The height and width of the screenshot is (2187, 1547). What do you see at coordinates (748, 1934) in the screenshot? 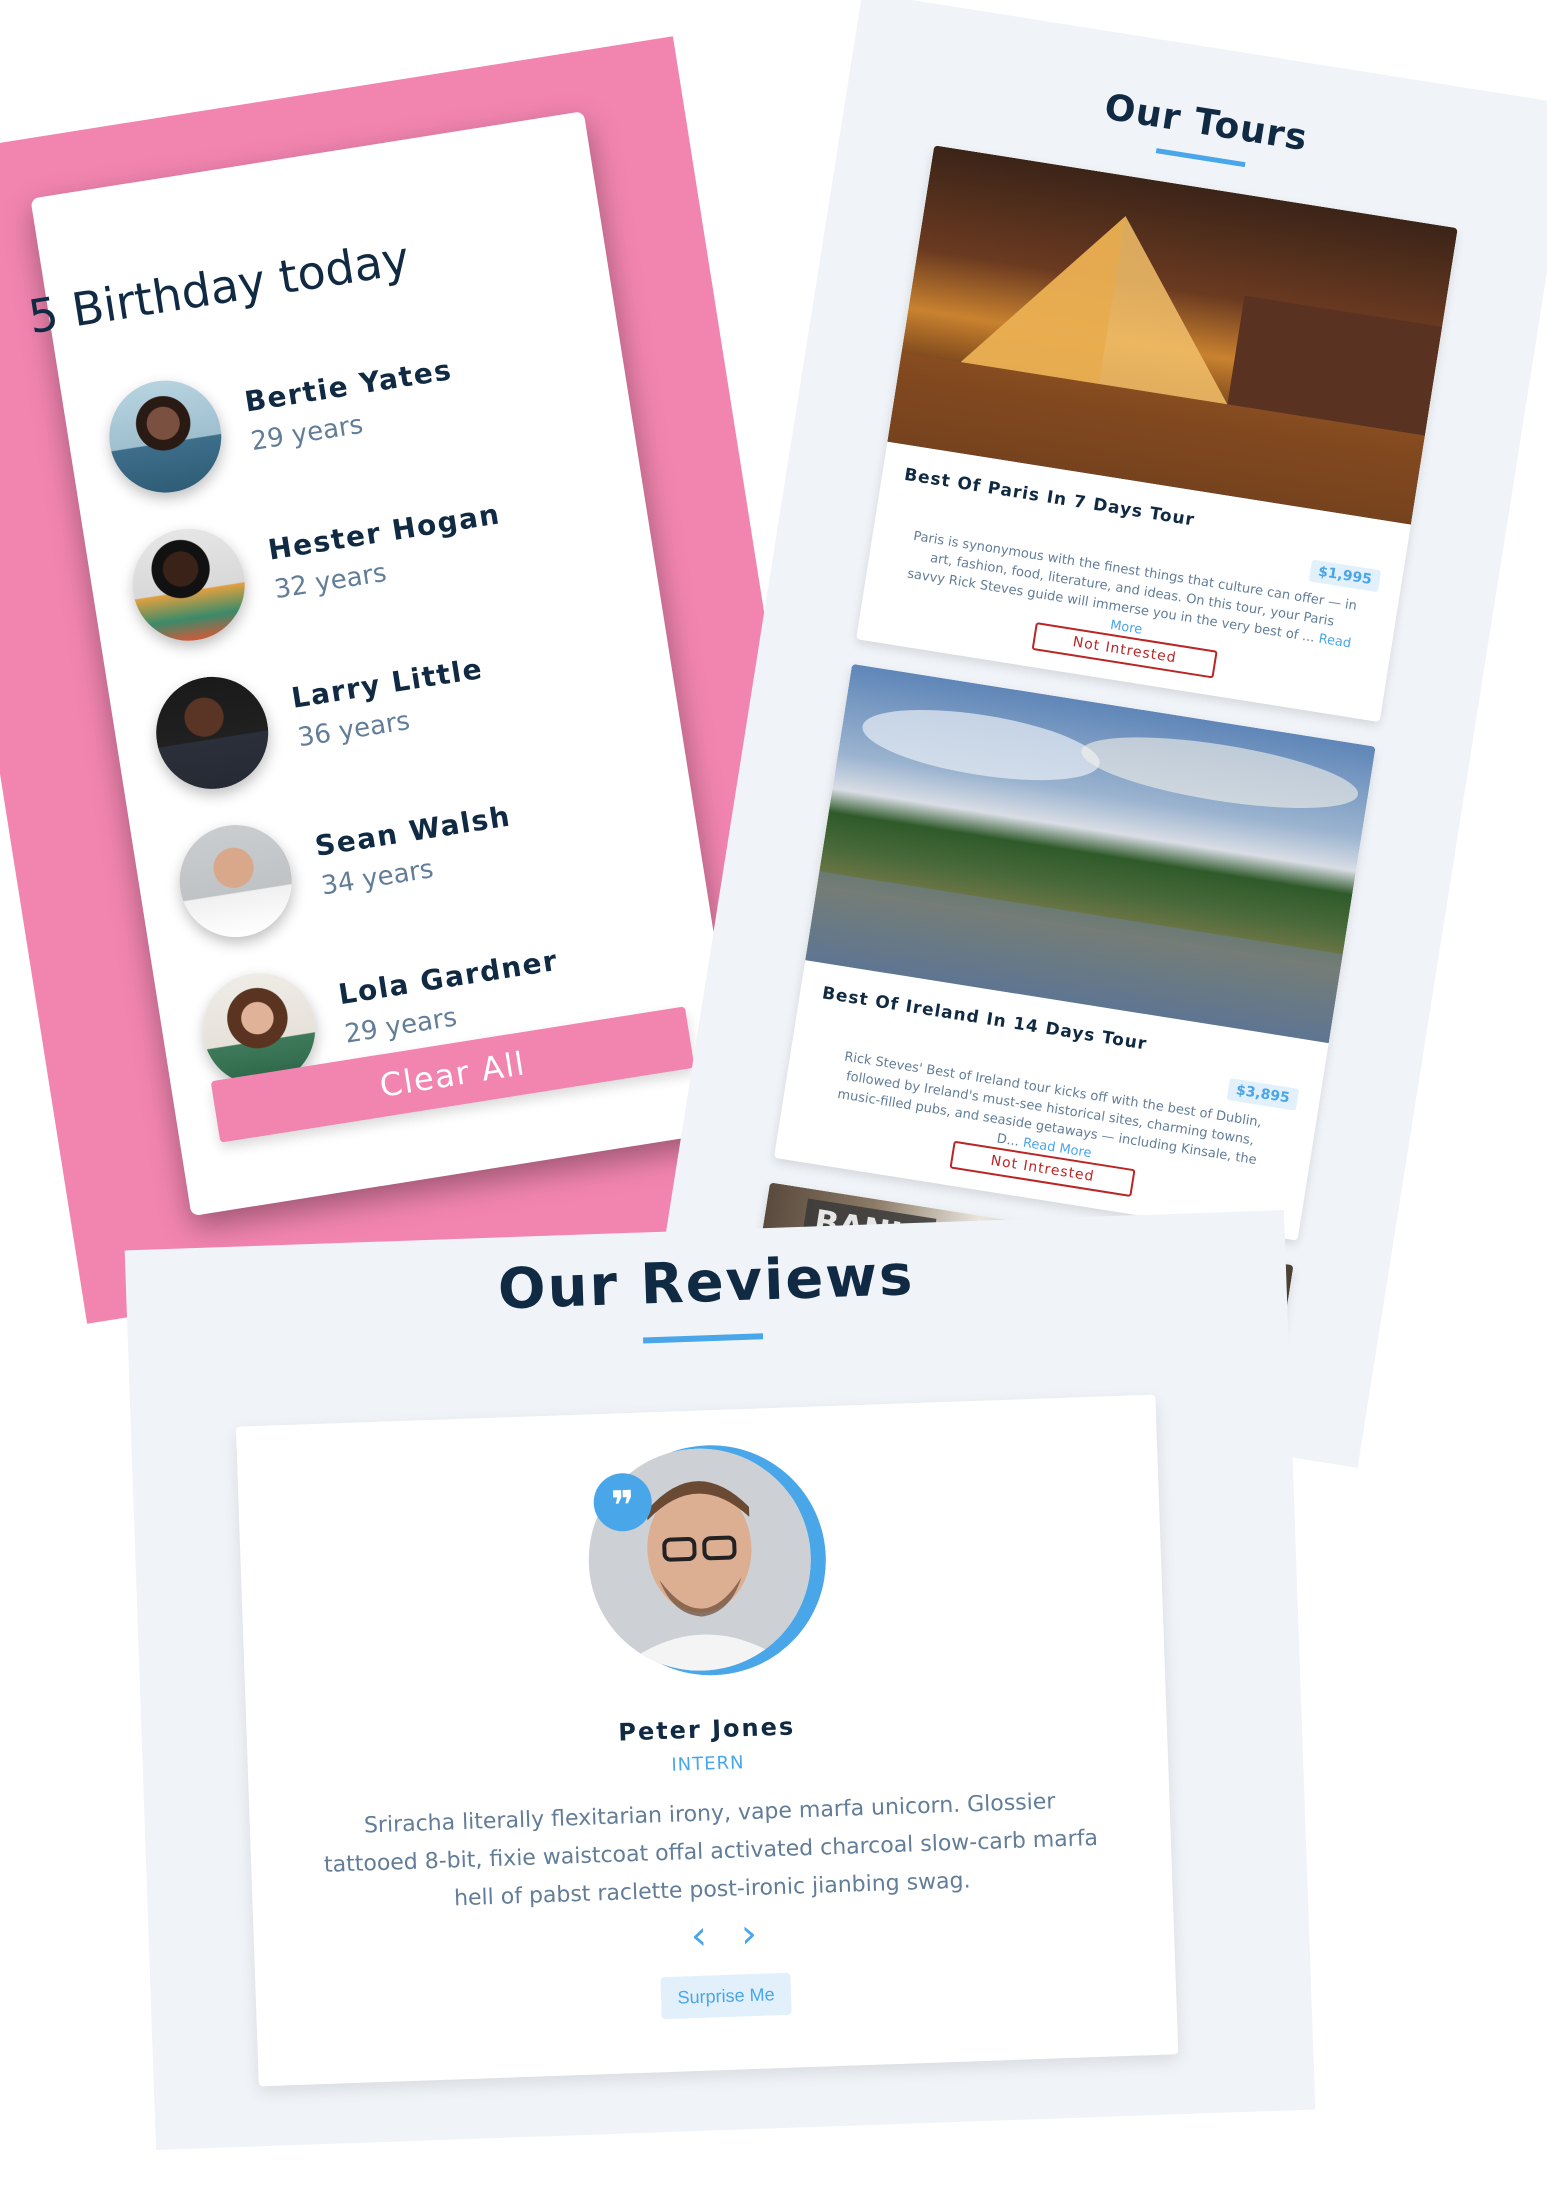
I see `next-arrow-icon: ›` at bounding box center [748, 1934].